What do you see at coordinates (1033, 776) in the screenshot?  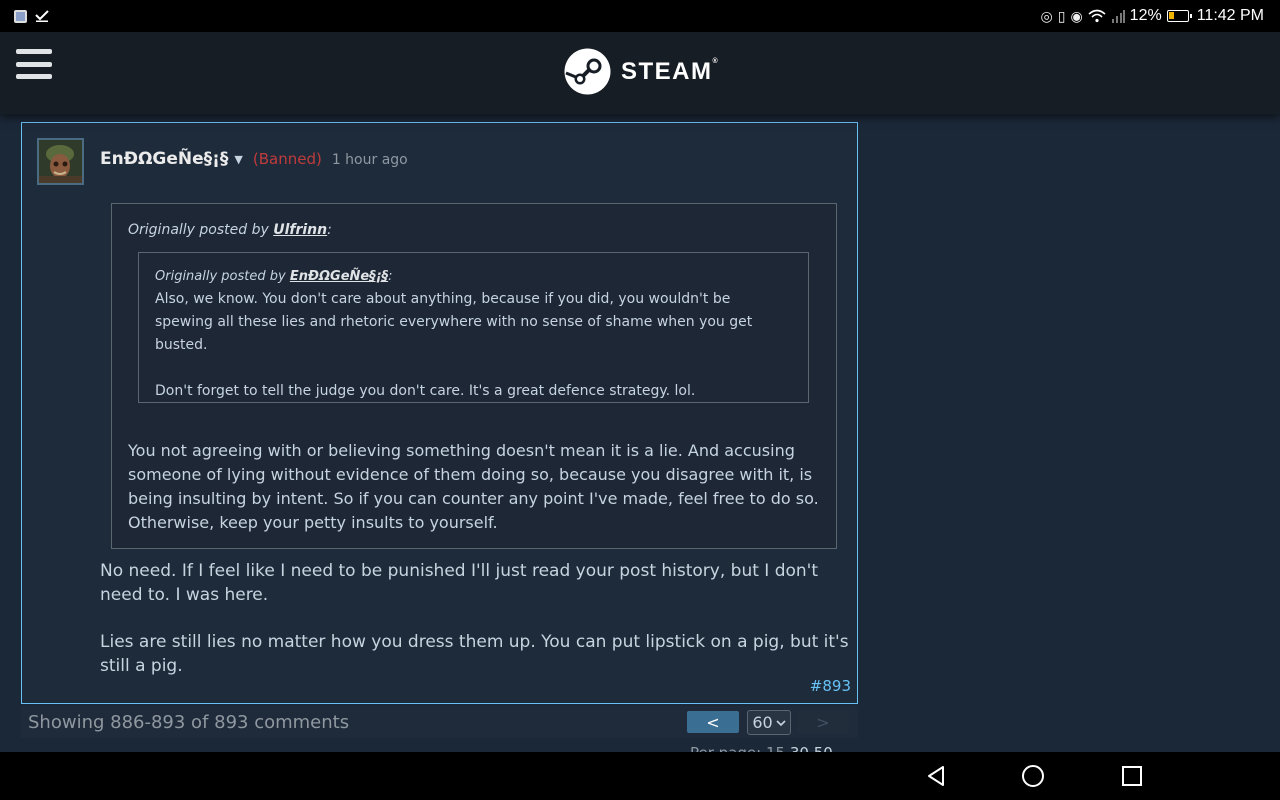 I see `home-icon` at bounding box center [1033, 776].